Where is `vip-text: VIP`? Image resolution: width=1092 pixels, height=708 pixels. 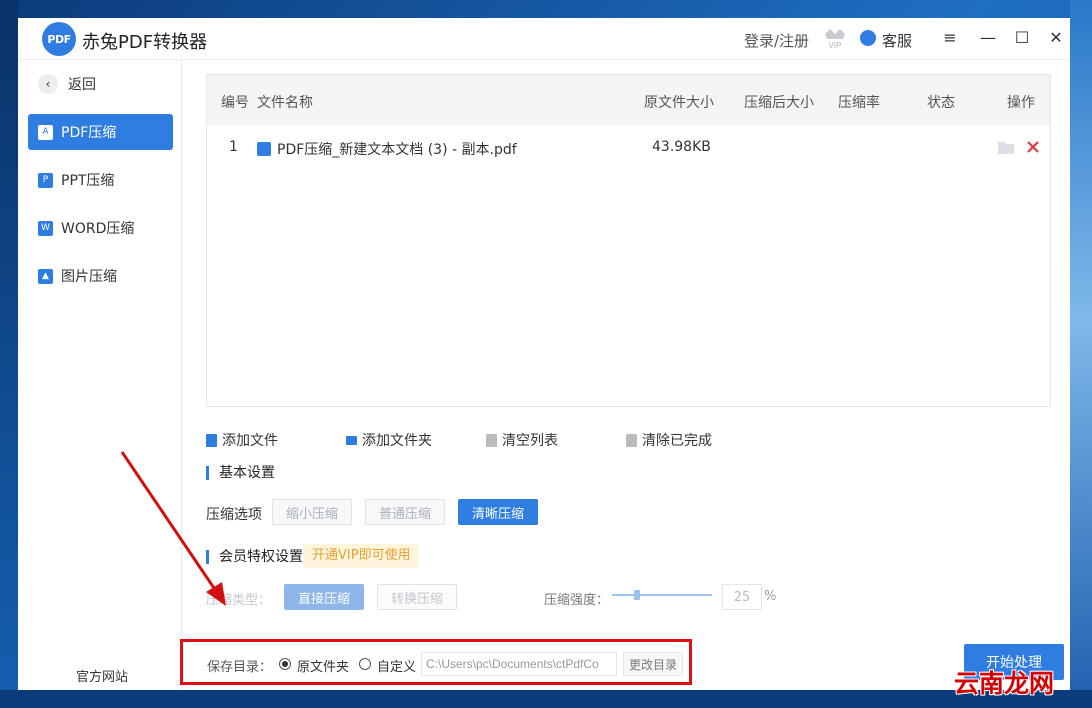
vip-text: VIP is located at coordinates (835, 45).